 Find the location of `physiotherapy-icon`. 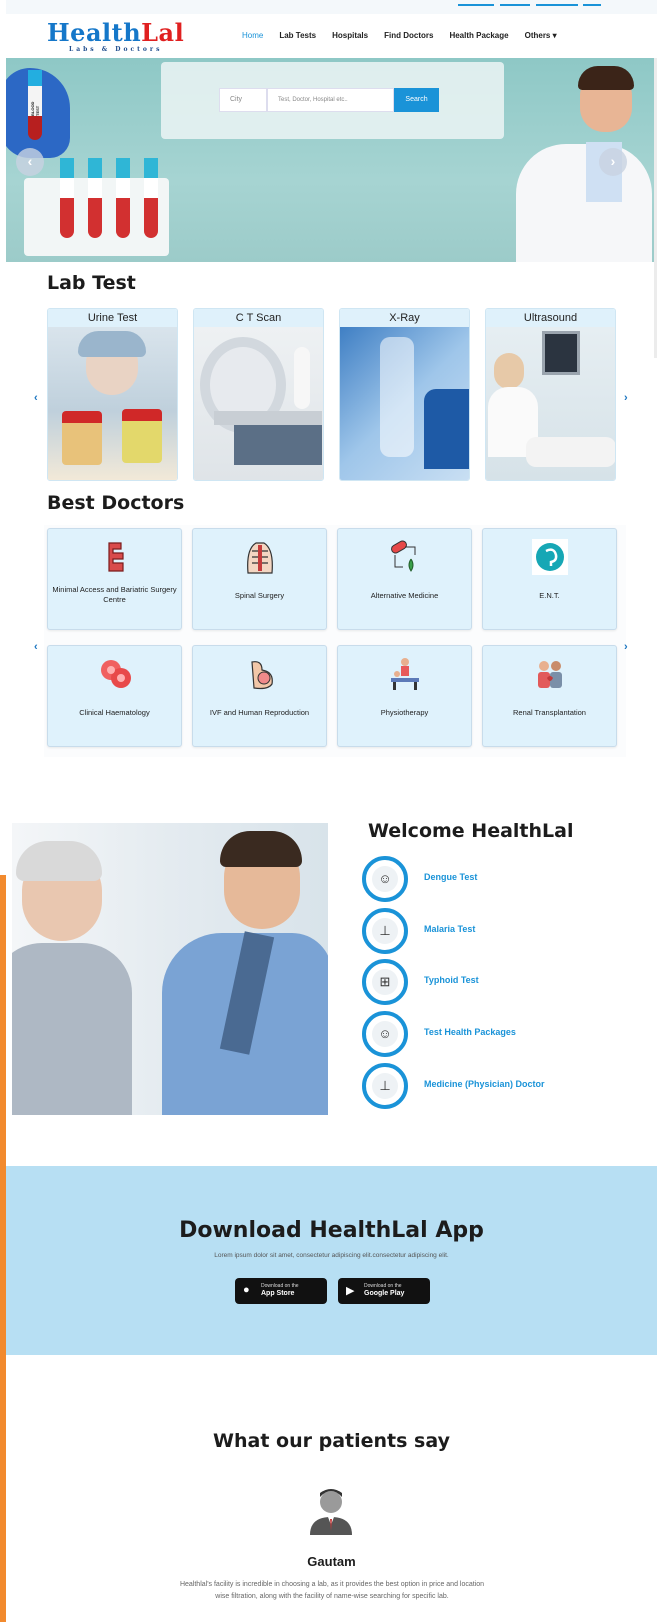

physiotherapy-icon is located at coordinates (404, 674).